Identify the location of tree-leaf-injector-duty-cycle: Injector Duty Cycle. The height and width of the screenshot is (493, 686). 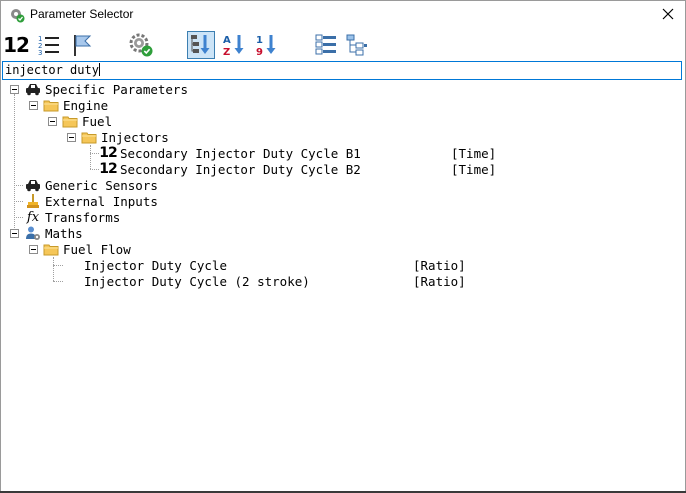
(153, 265).